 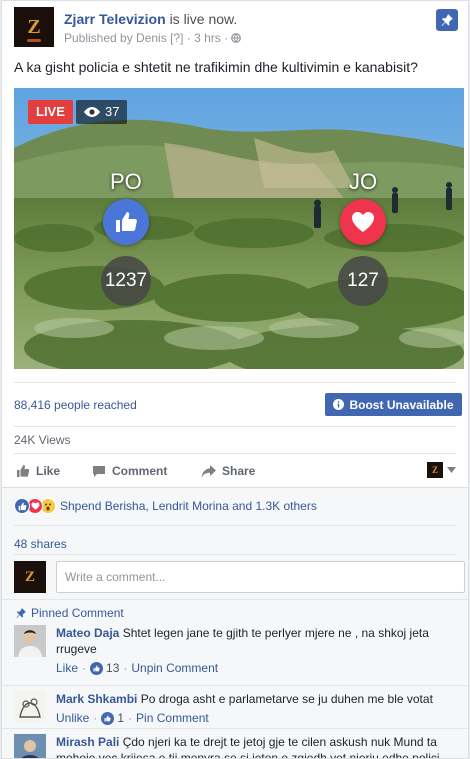 I want to click on globe-icon, so click(x=236, y=38).